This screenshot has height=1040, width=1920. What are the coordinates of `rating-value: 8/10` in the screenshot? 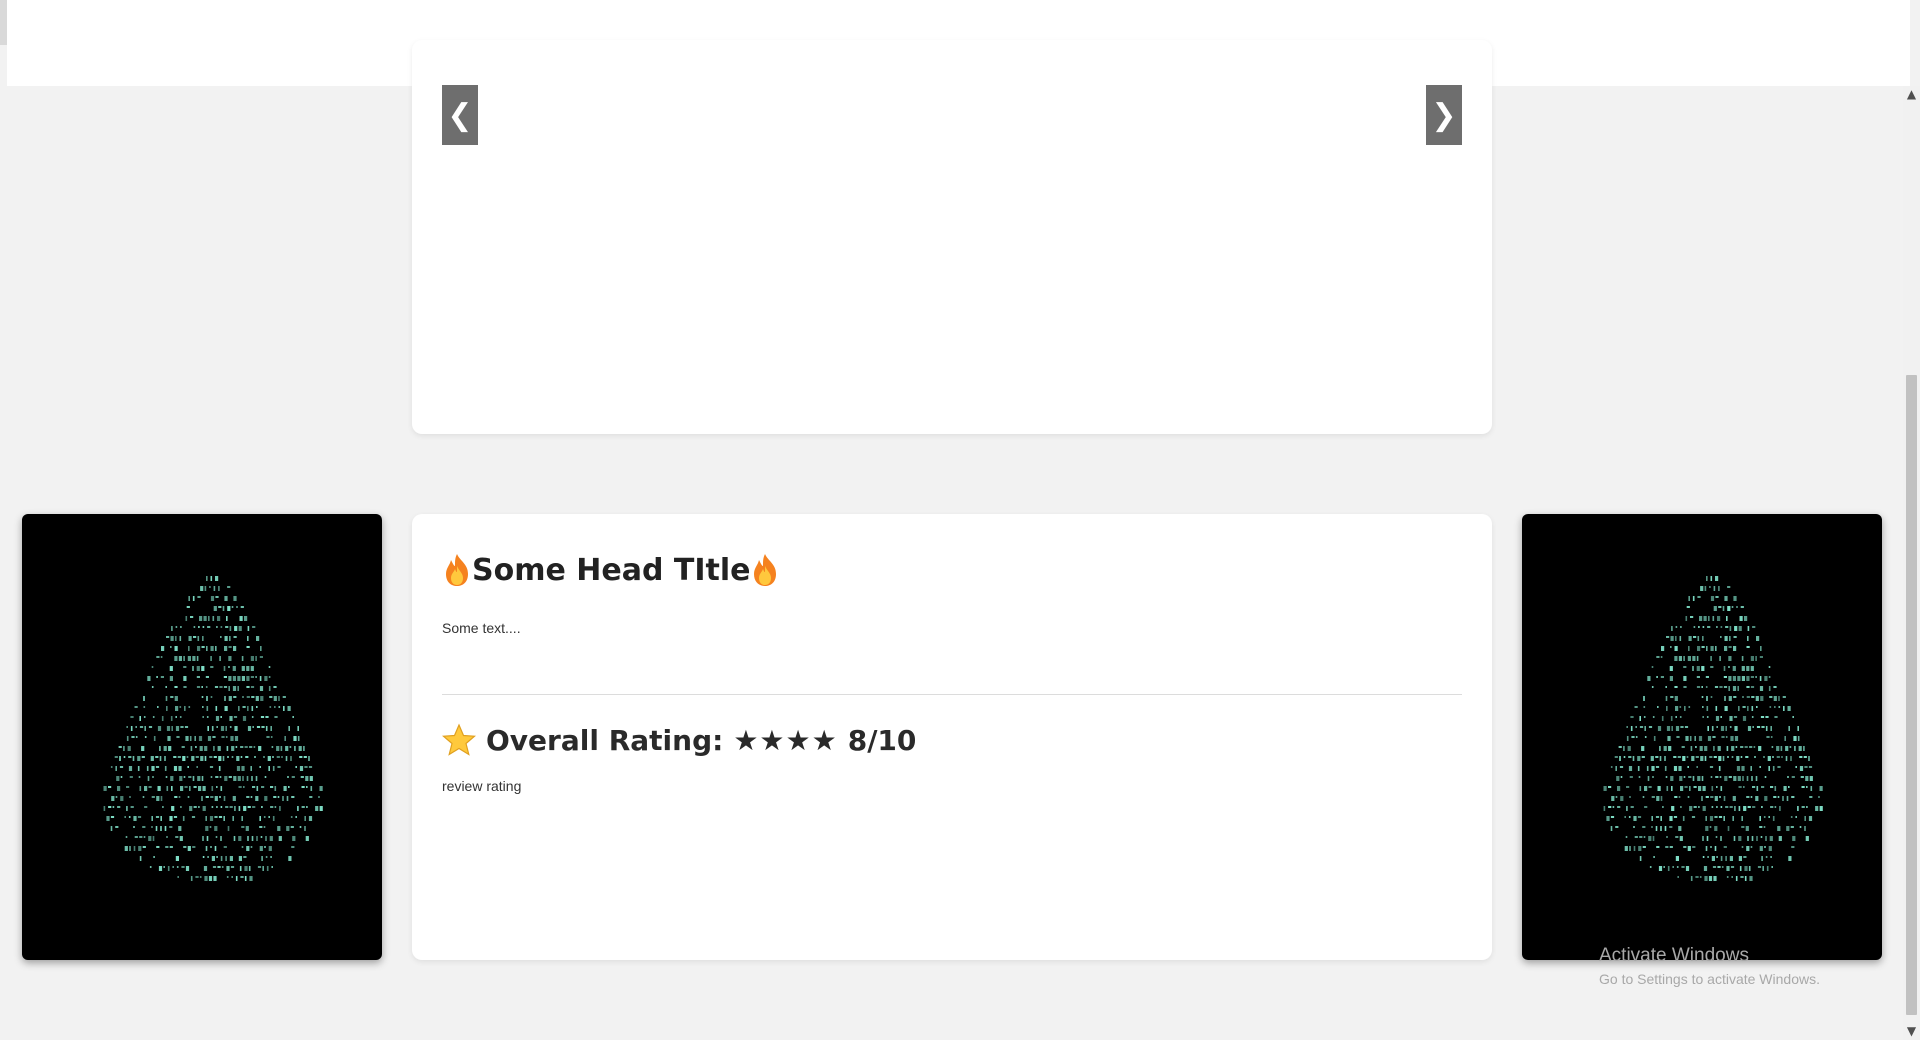 It's located at (882, 740).